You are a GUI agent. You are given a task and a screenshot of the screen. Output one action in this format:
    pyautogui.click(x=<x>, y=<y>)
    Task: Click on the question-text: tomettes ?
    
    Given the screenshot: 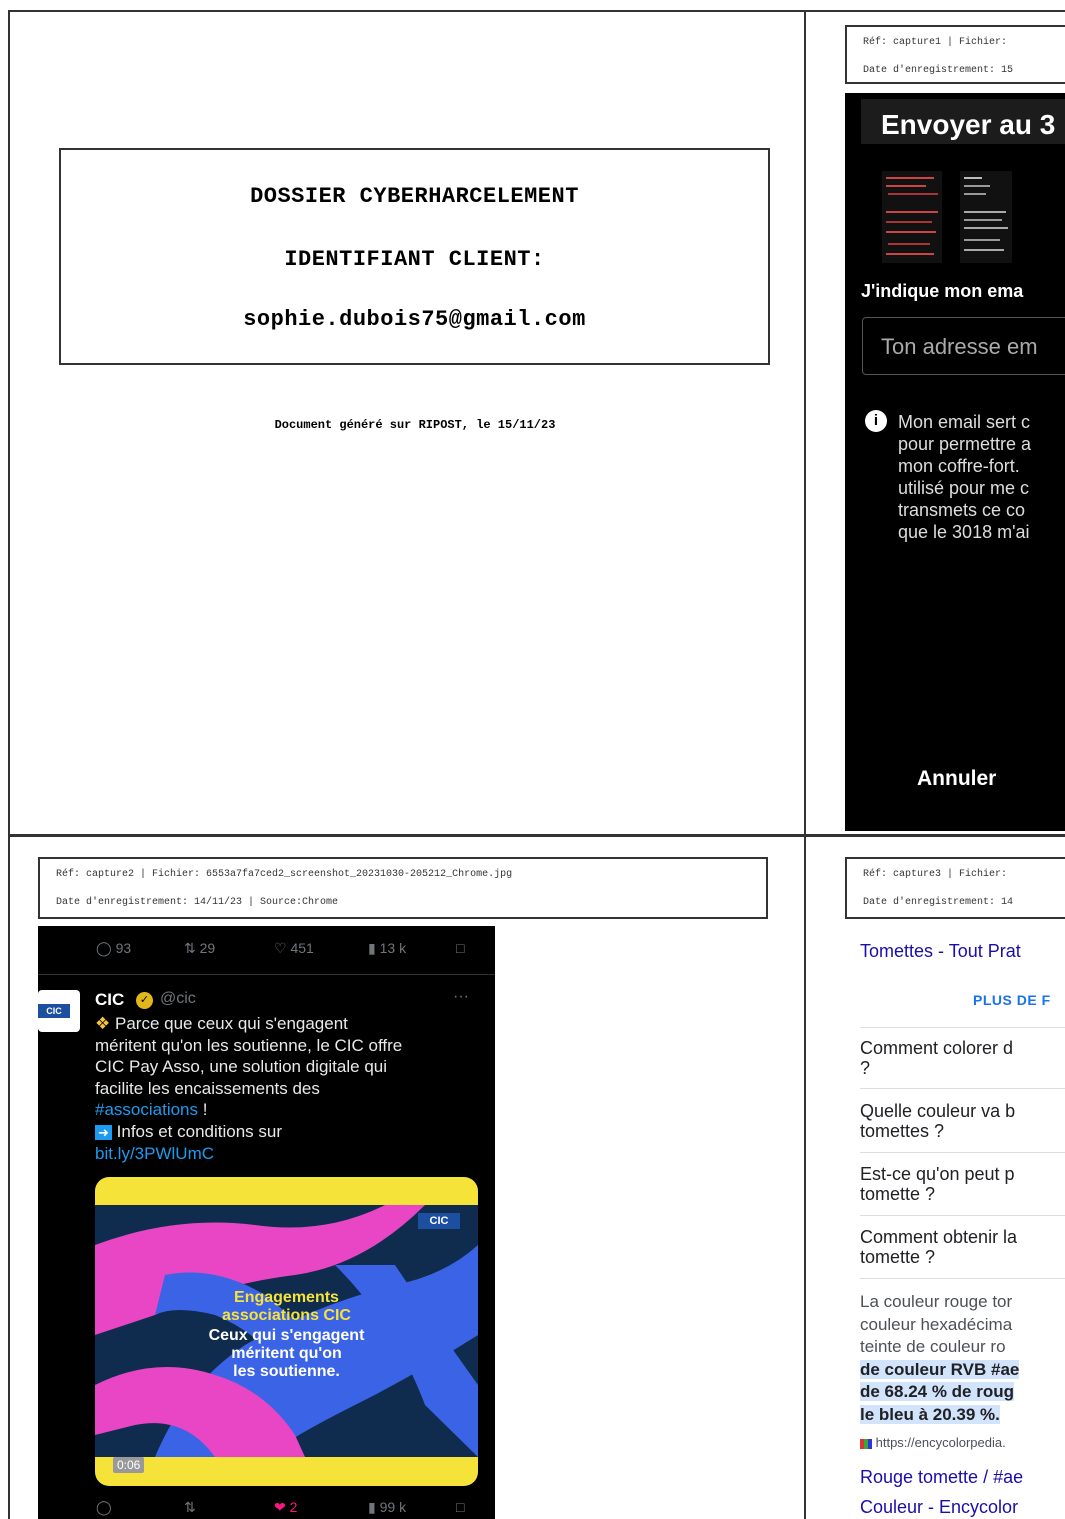 What is the action you would take?
    pyautogui.click(x=902, y=1131)
    